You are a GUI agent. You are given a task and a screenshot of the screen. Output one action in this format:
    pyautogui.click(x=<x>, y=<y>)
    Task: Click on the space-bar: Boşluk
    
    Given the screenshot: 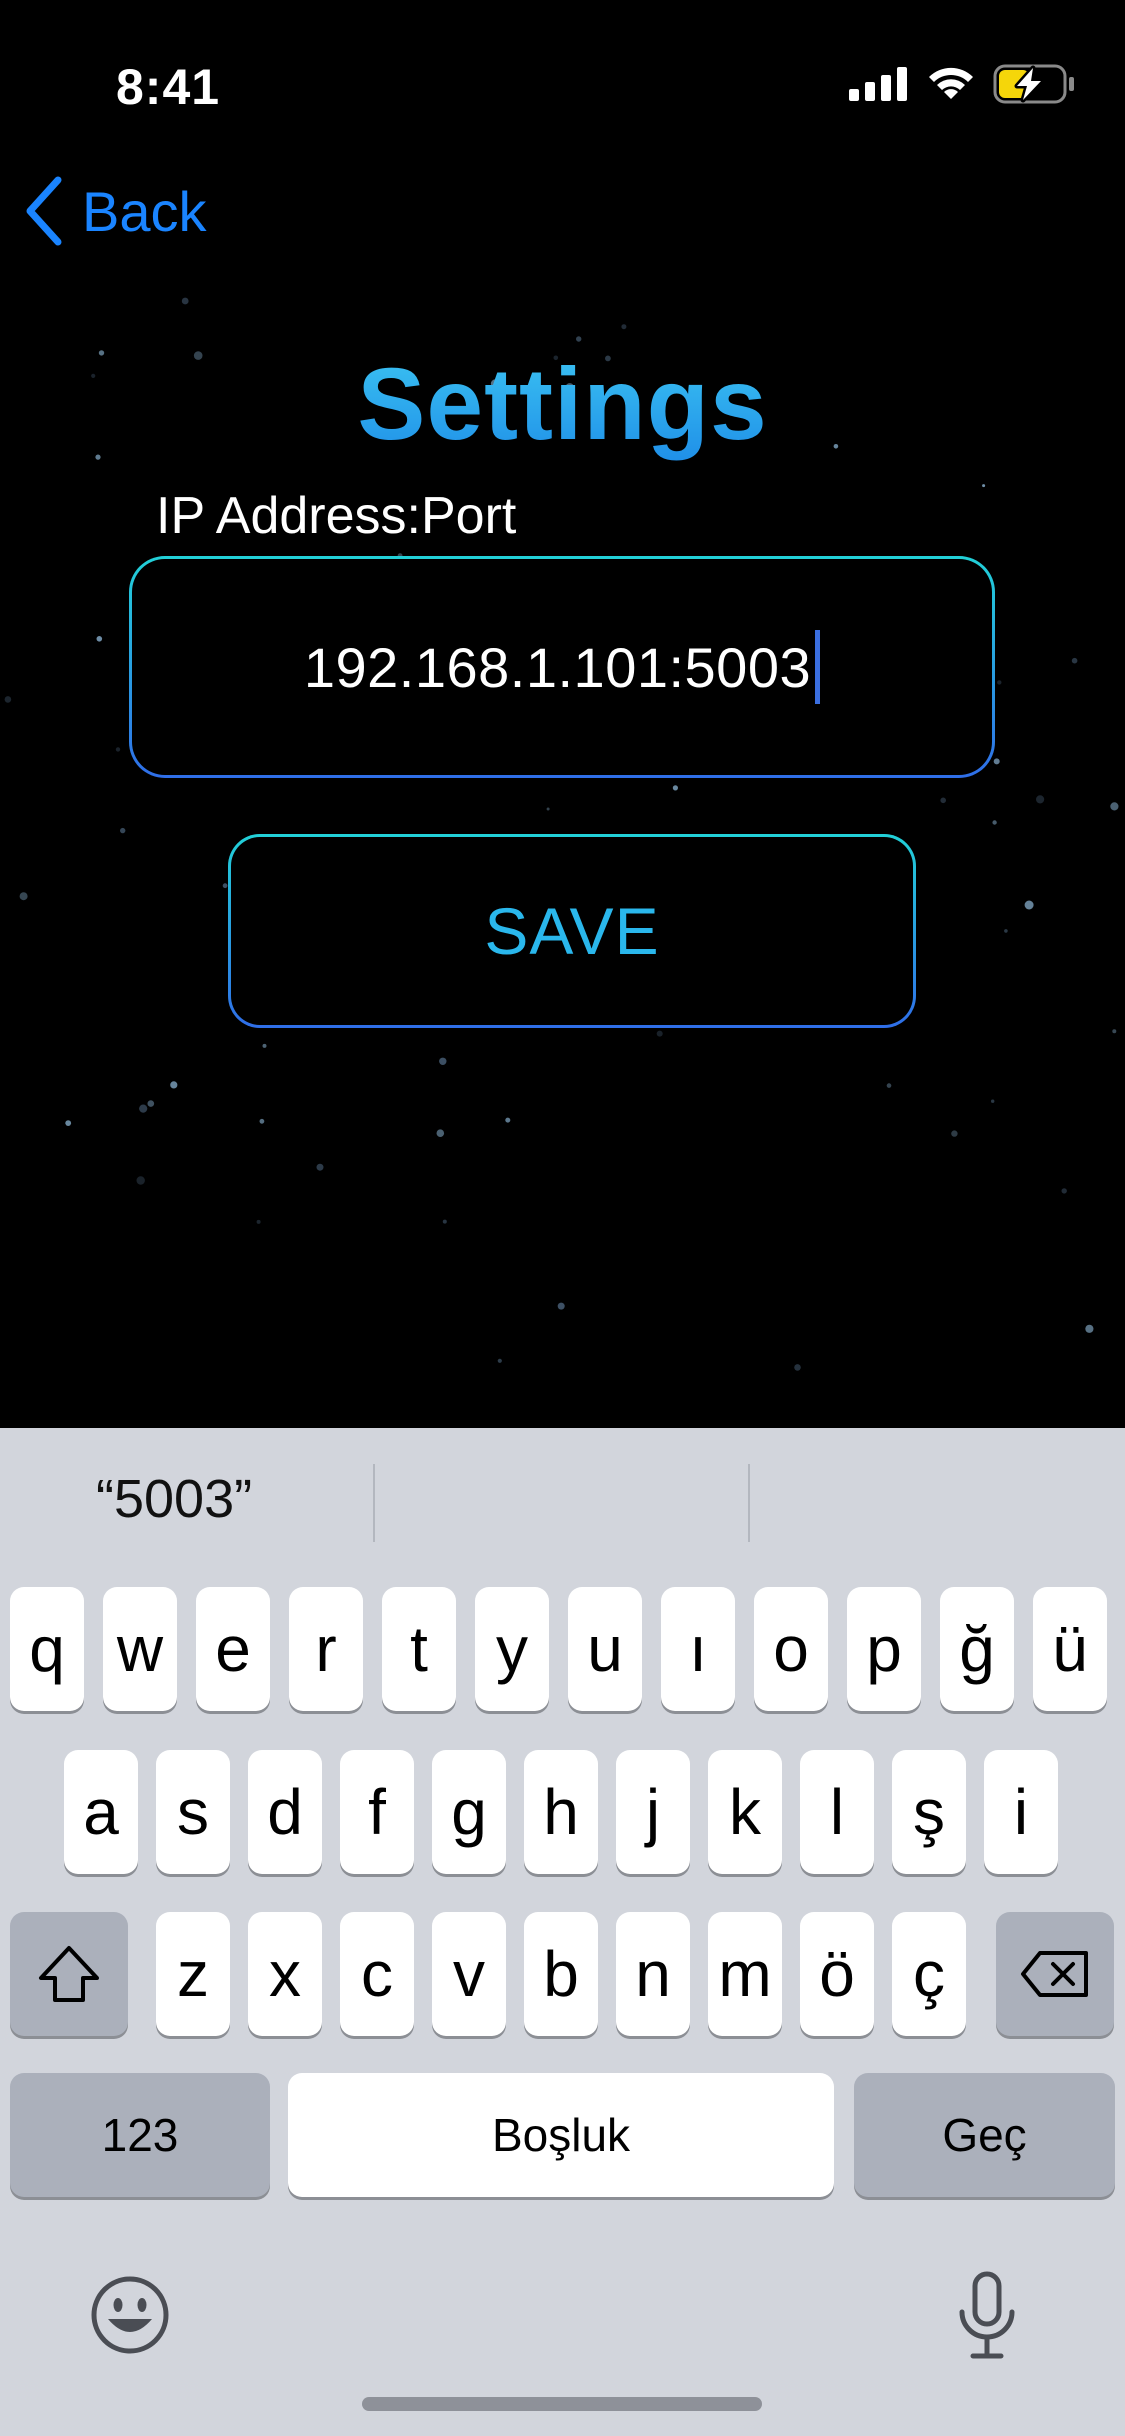 What is the action you would take?
    pyautogui.click(x=561, y=2135)
    